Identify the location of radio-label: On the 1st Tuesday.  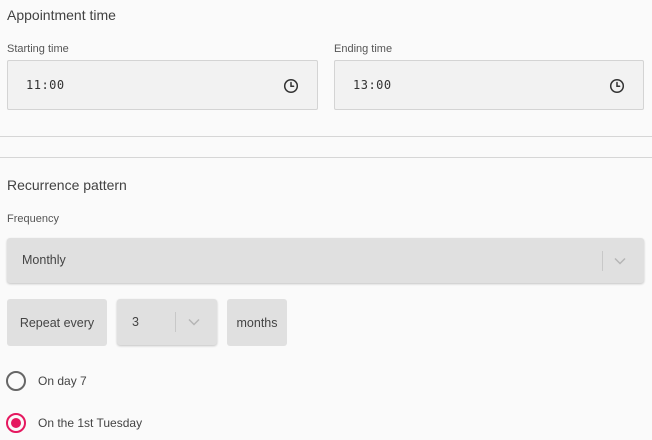
(90, 423).